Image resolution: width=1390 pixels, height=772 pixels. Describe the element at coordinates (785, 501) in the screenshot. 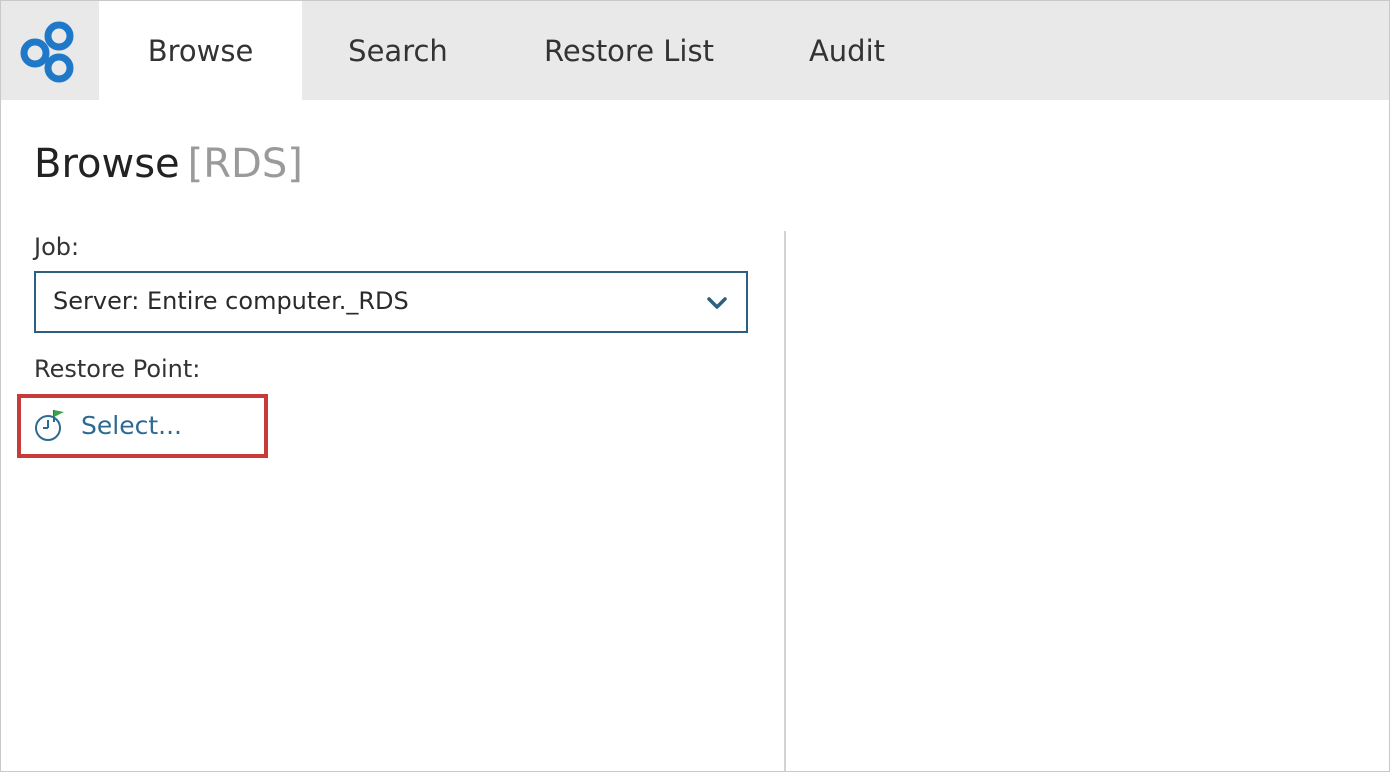

I see `panel-divider` at that location.